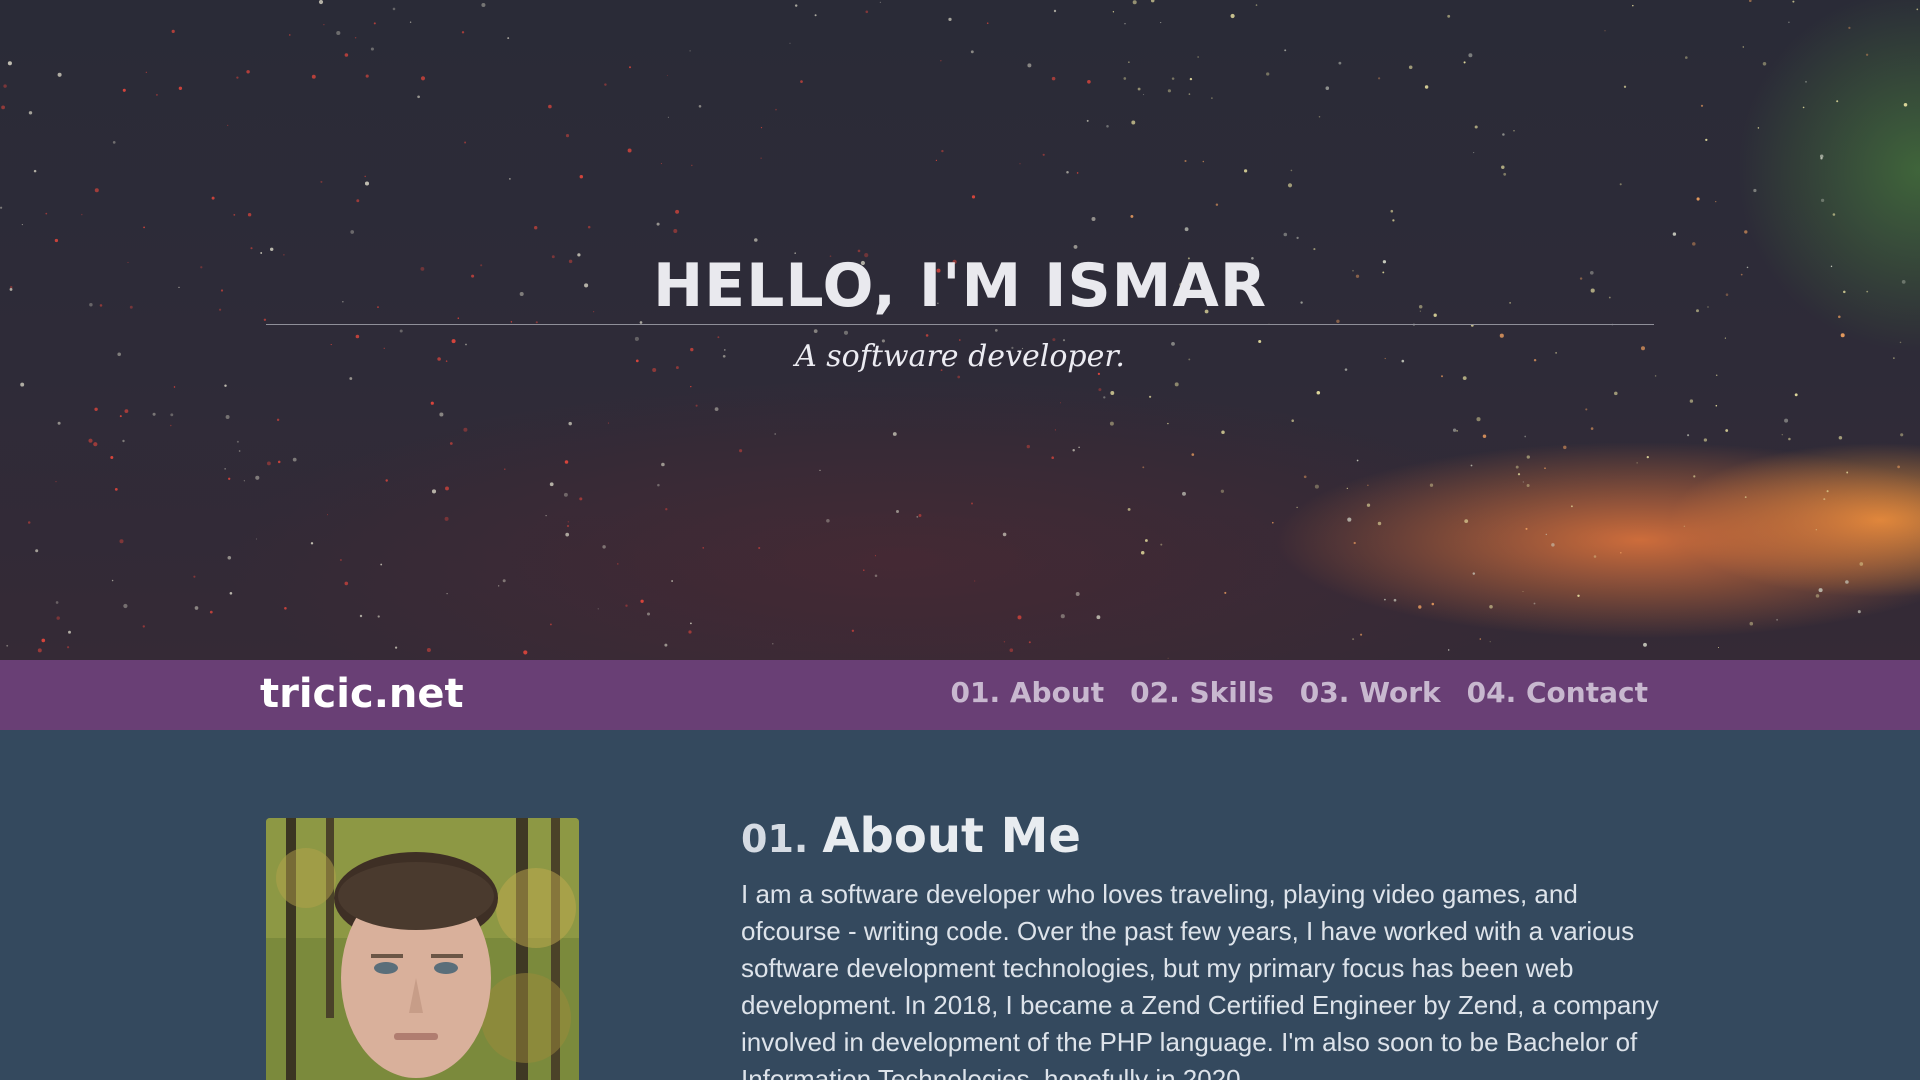  Describe the element at coordinates (422, 949) in the screenshot. I see `profile-photo-illustration` at that location.